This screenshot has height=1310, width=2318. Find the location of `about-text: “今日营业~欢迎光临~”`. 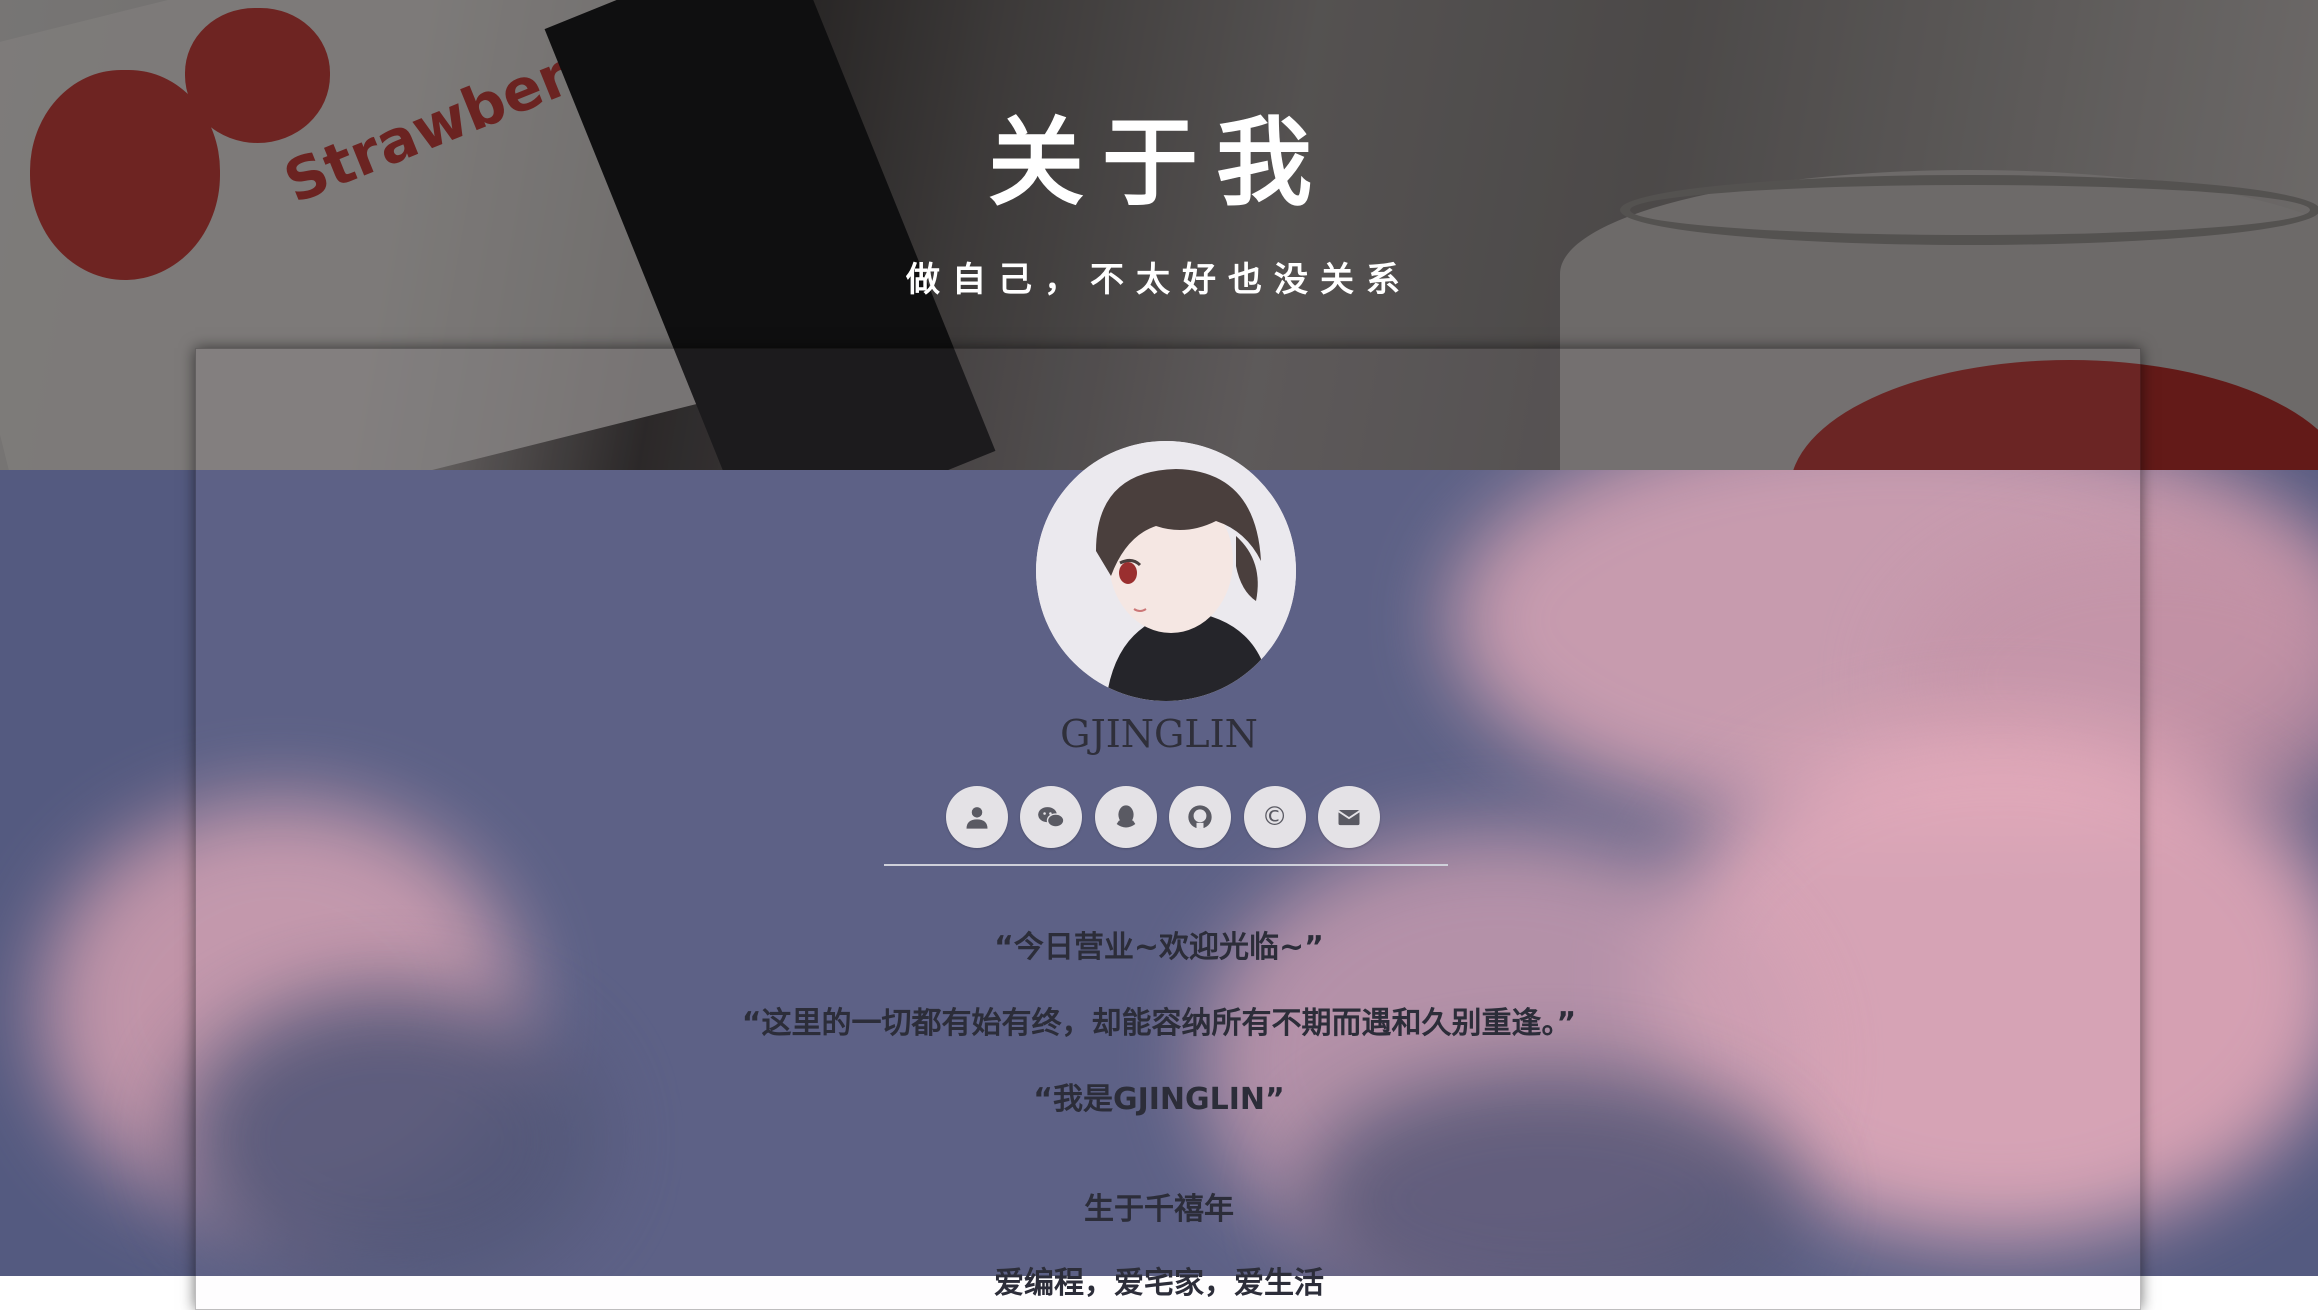

about-text: “今日营业~欢迎光临~” is located at coordinates (1159, 947).